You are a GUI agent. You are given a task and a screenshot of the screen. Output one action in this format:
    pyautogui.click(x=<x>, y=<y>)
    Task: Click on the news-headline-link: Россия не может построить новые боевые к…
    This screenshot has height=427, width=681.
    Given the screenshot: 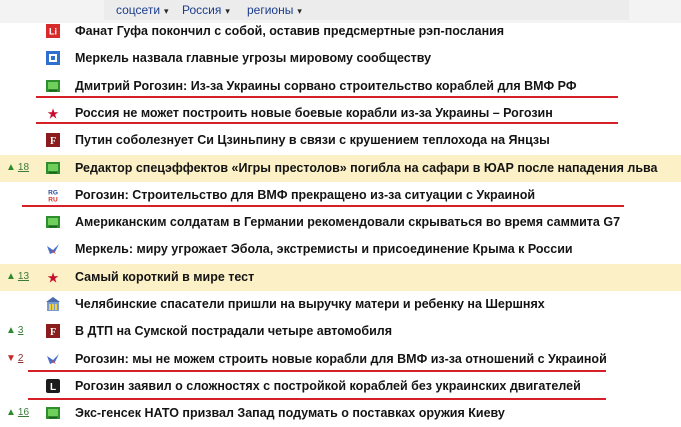 What is the action you would take?
    pyautogui.click(x=314, y=113)
    